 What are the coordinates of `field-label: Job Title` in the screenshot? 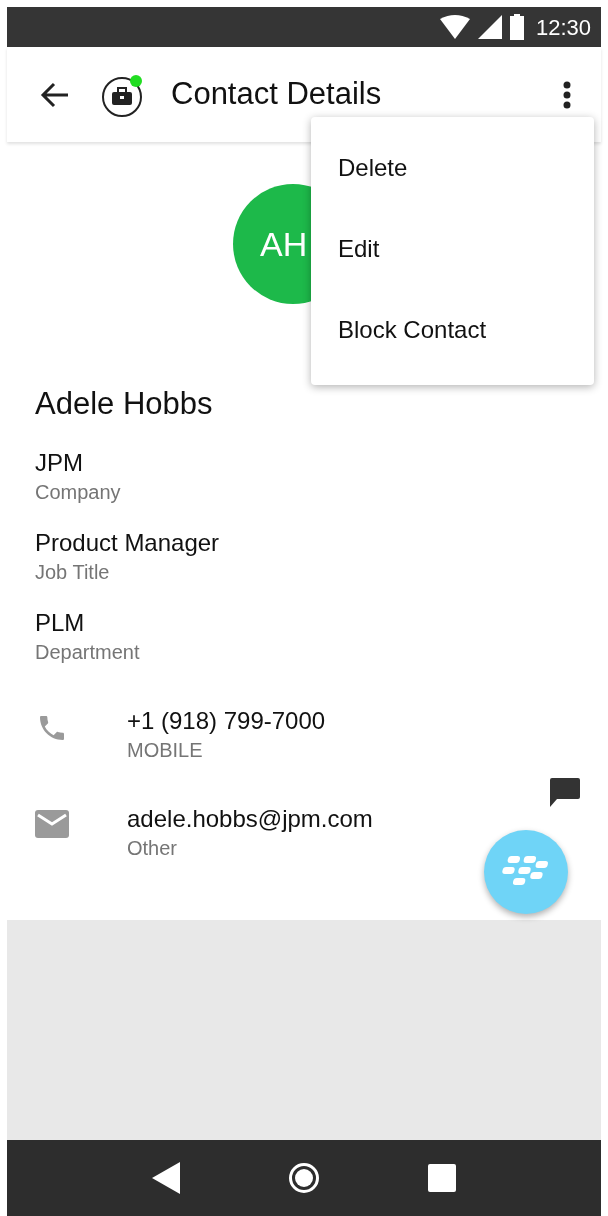 It's located at (73, 572).